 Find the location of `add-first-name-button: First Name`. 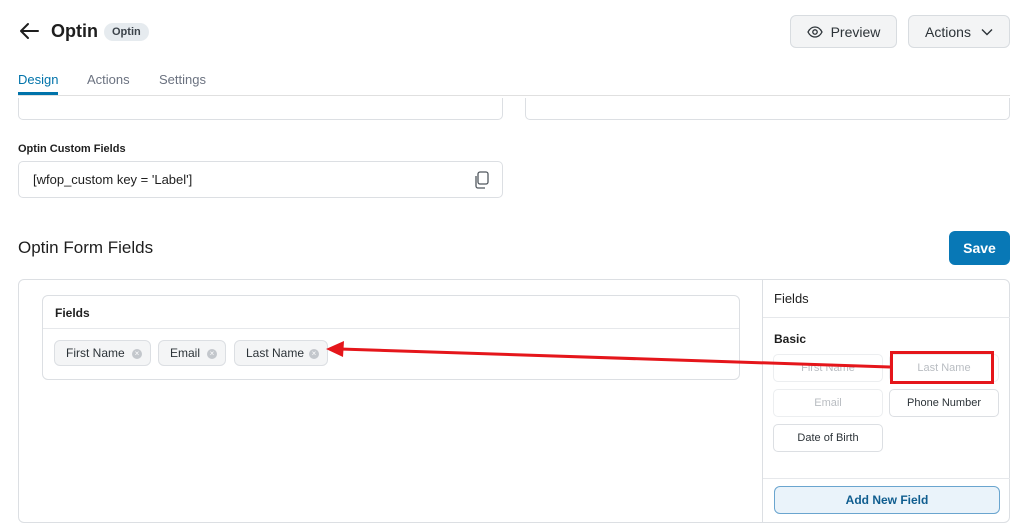

add-first-name-button: First Name is located at coordinates (828, 368).